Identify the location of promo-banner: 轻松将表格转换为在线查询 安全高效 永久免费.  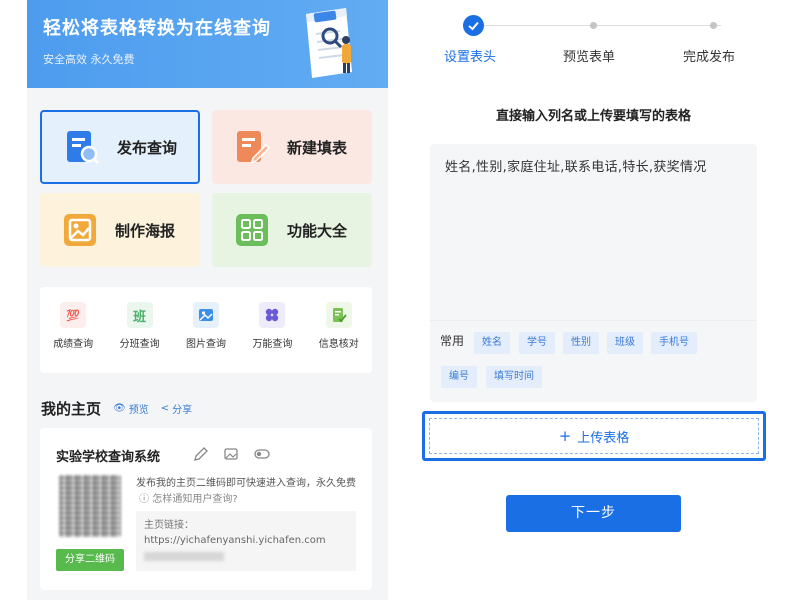
(207, 44).